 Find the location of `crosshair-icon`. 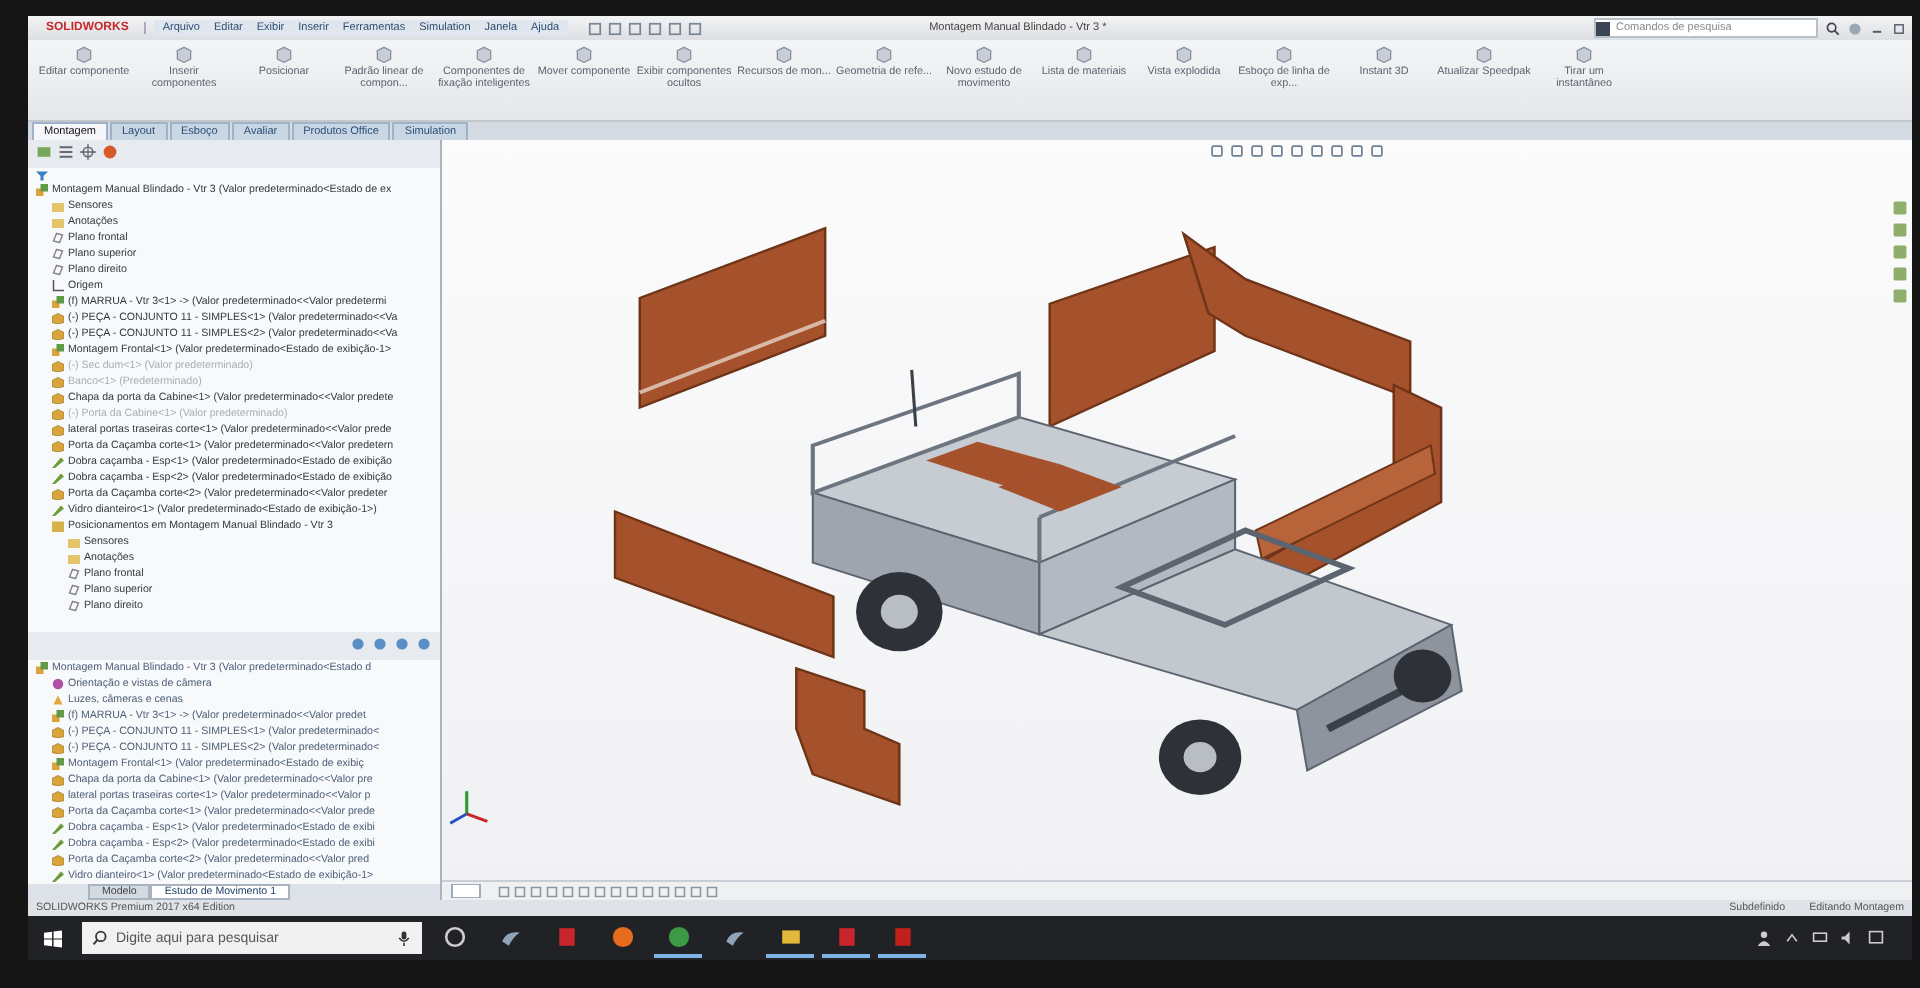

crosshair-icon is located at coordinates (88, 152).